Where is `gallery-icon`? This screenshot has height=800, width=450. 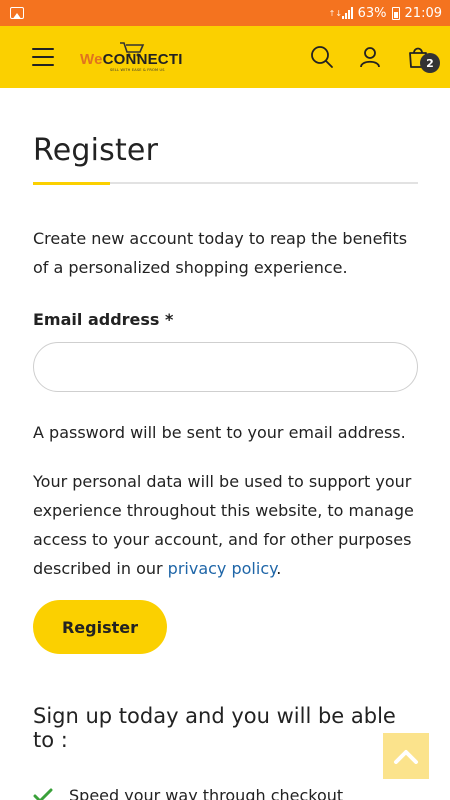
gallery-icon is located at coordinates (17, 13).